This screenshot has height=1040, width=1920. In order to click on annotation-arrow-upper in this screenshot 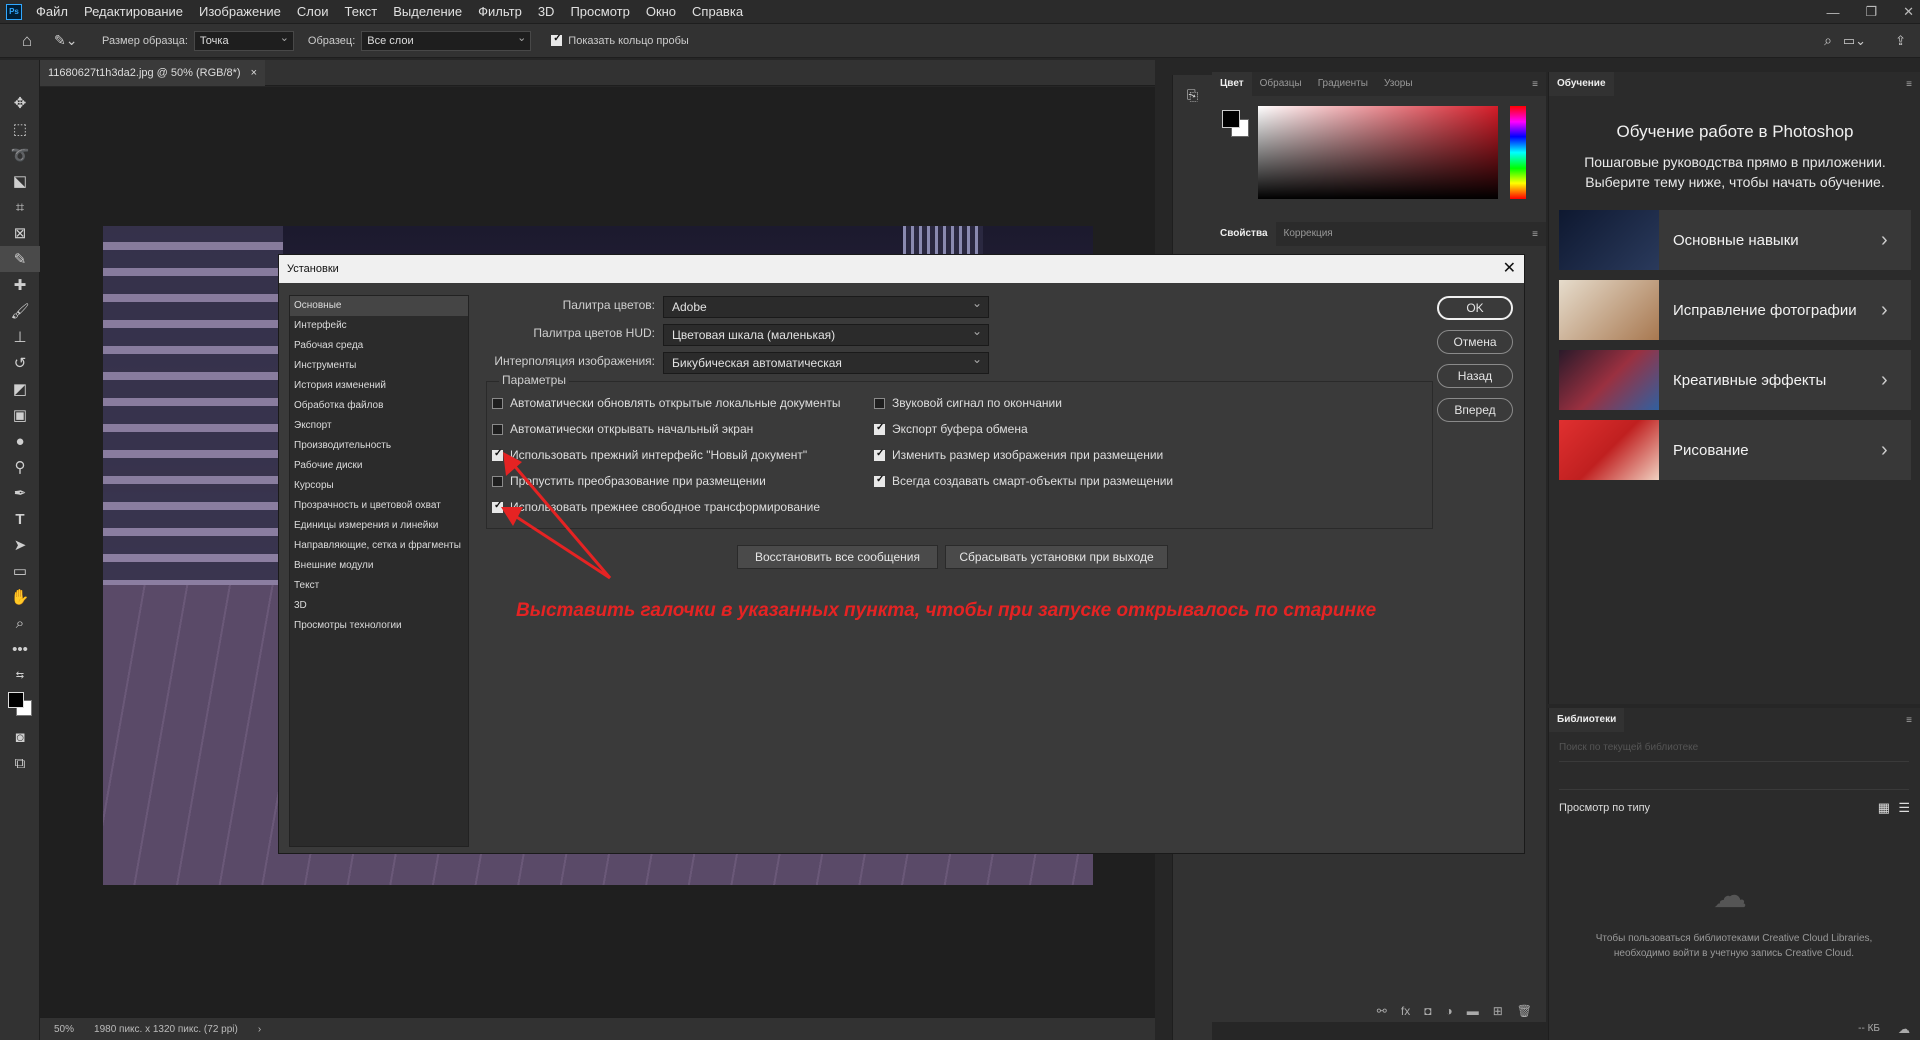, I will do `click(561, 520)`.